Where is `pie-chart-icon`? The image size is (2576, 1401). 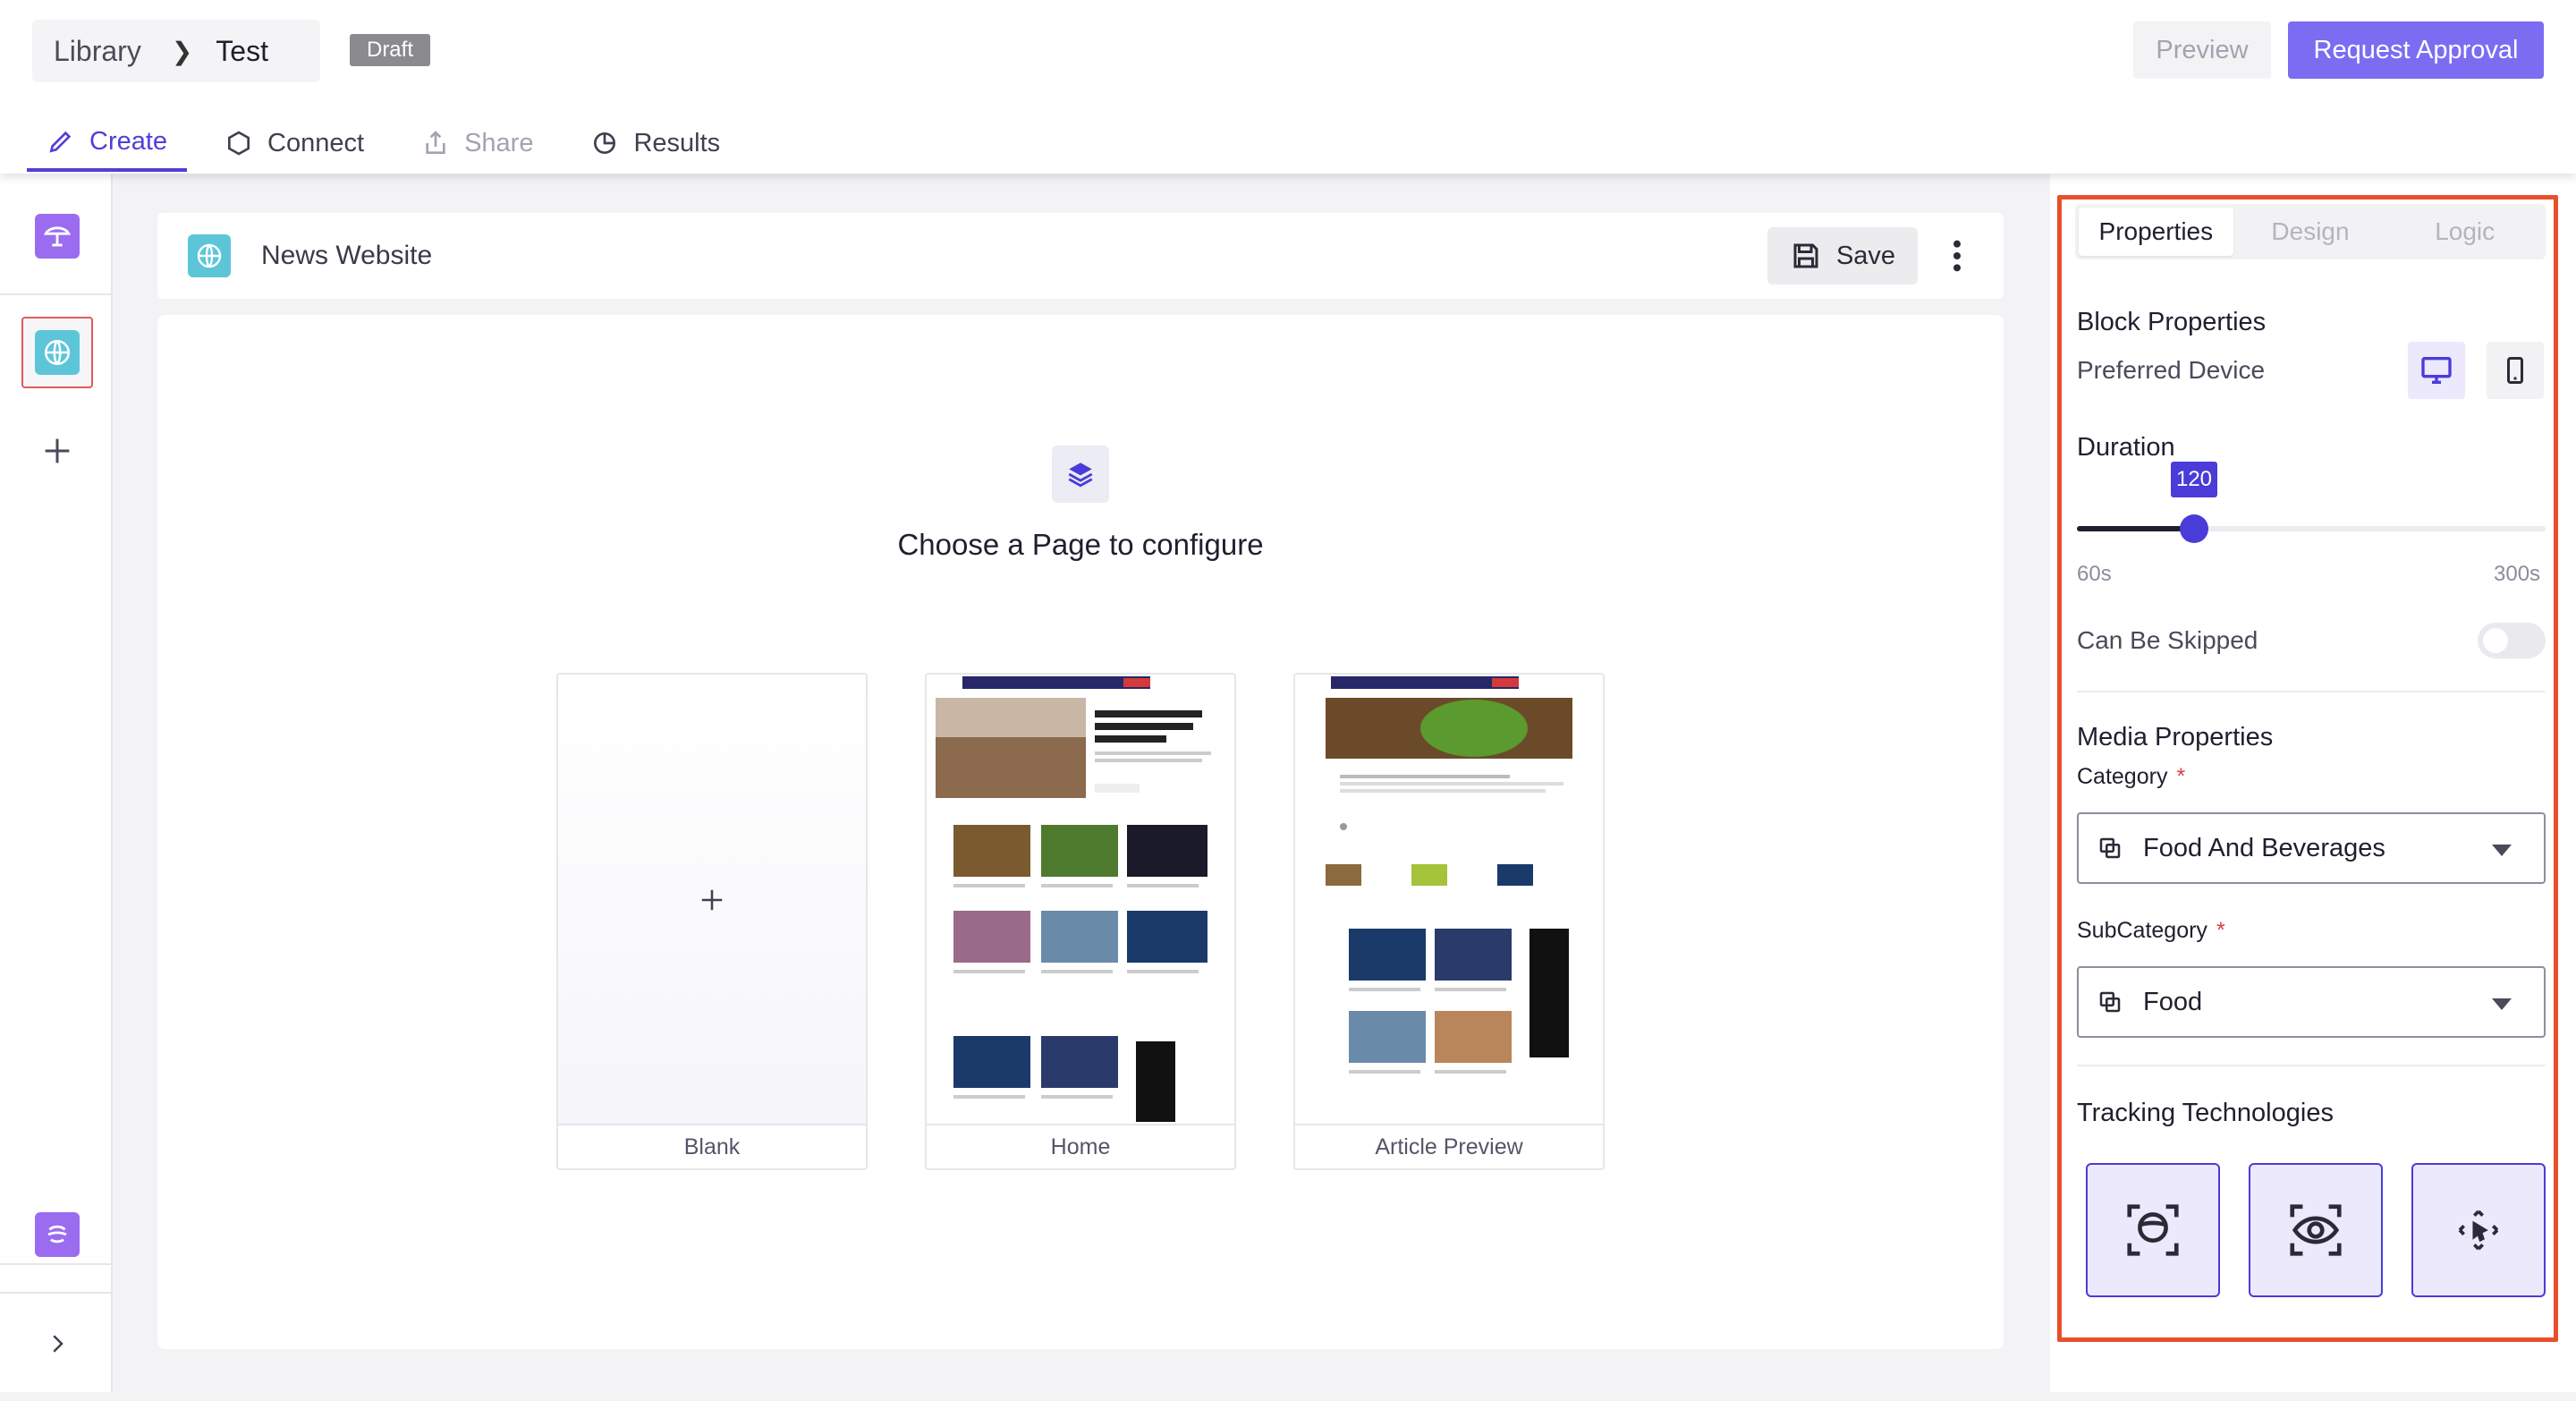 pie-chart-icon is located at coordinates (605, 143).